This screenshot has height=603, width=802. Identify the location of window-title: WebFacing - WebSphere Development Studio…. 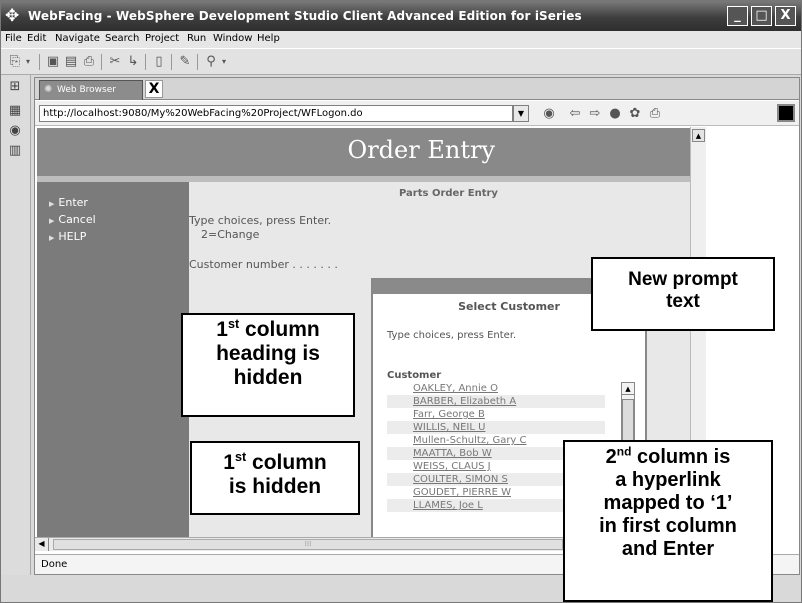
(305, 16).